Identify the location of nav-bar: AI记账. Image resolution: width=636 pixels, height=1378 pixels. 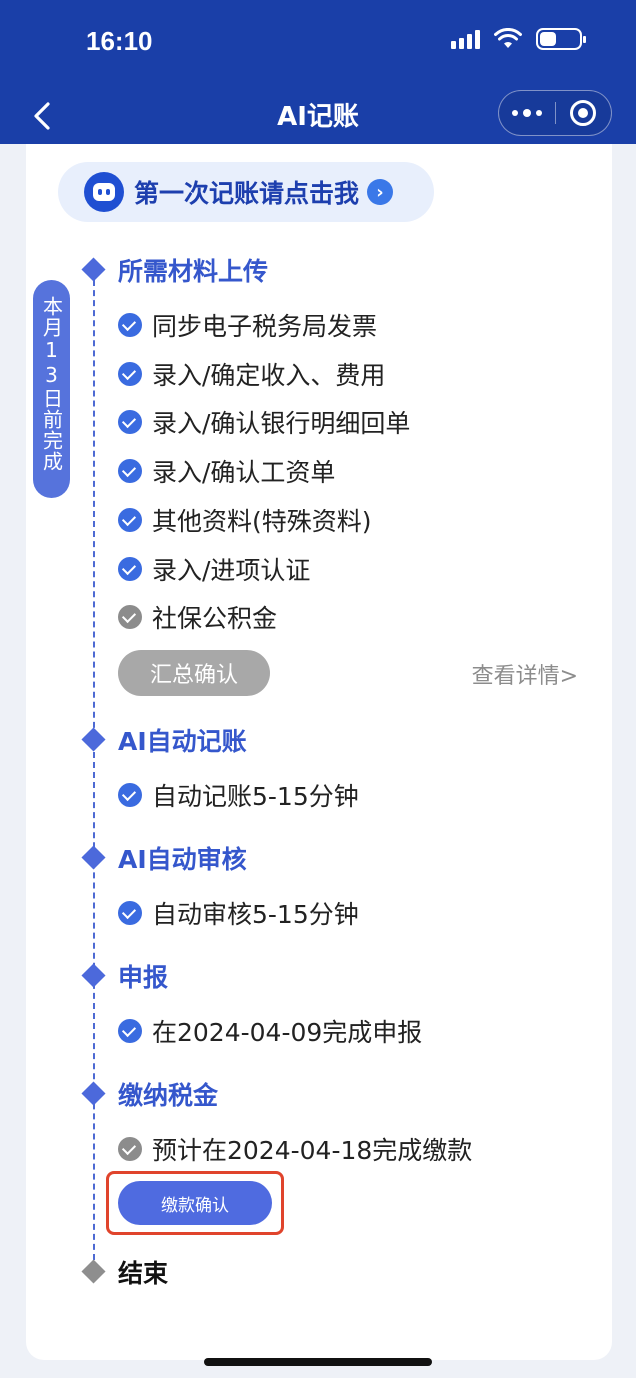
(318, 116).